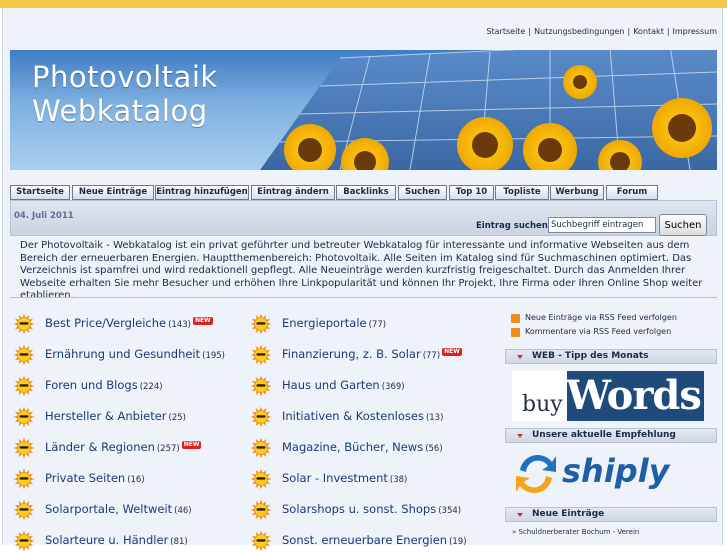 This screenshot has height=552, width=727. I want to click on banner-title-line1: Photovoltaik, so click(125, 77).